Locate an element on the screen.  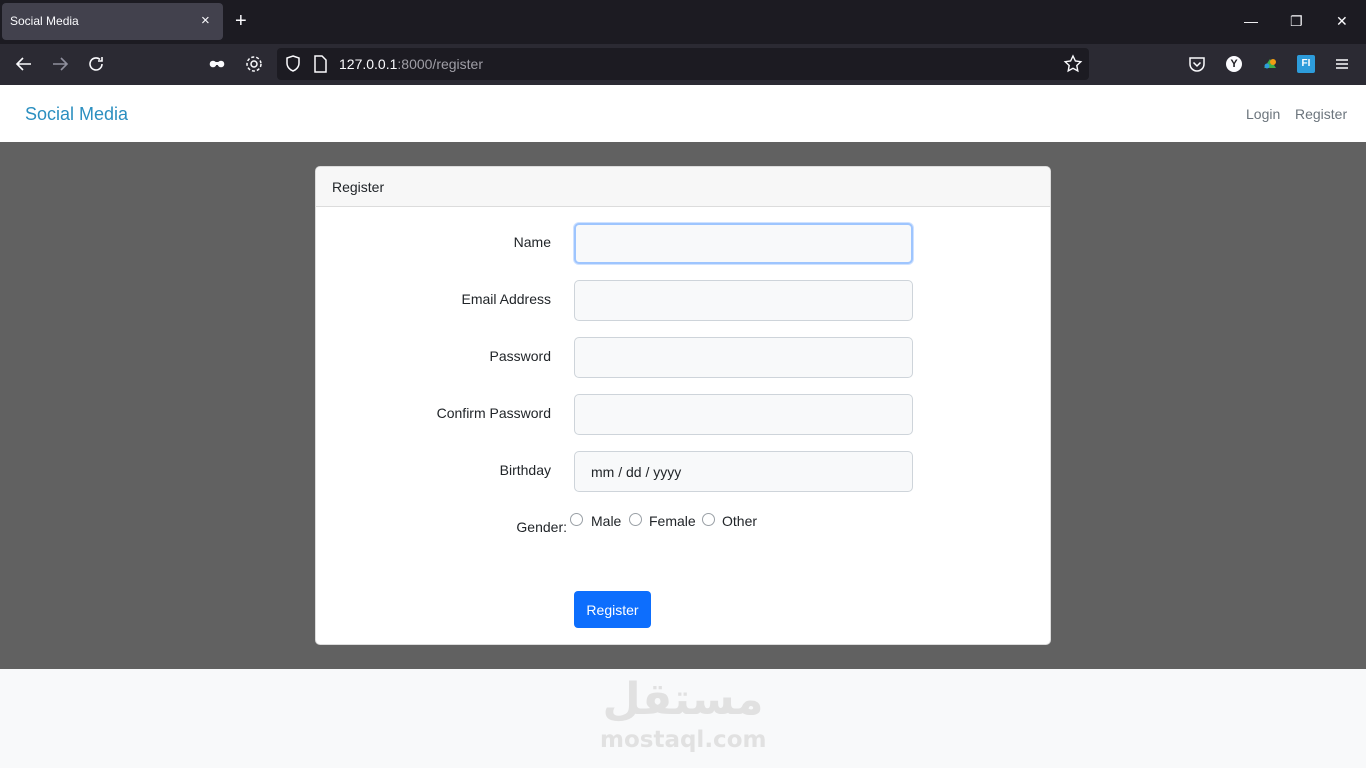
minimize-icon: — is located at coordinates (1251, 21).